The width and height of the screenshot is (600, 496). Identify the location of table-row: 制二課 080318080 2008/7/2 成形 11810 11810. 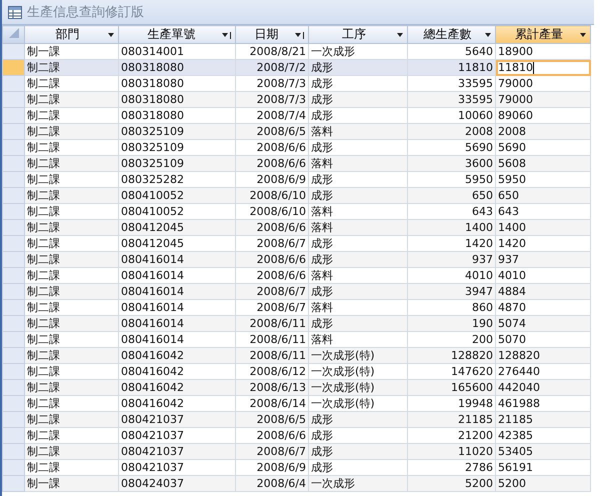
(296, 68).